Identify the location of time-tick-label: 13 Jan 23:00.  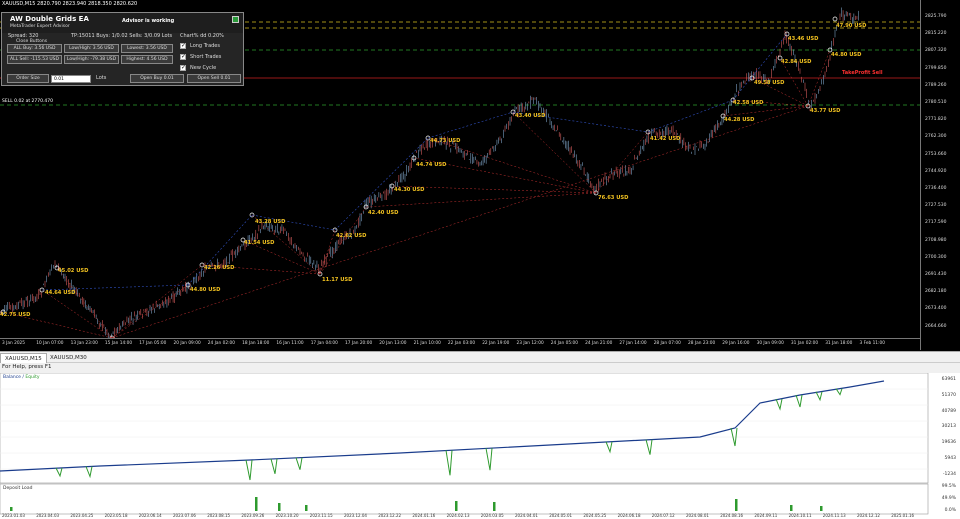
(84, 343).